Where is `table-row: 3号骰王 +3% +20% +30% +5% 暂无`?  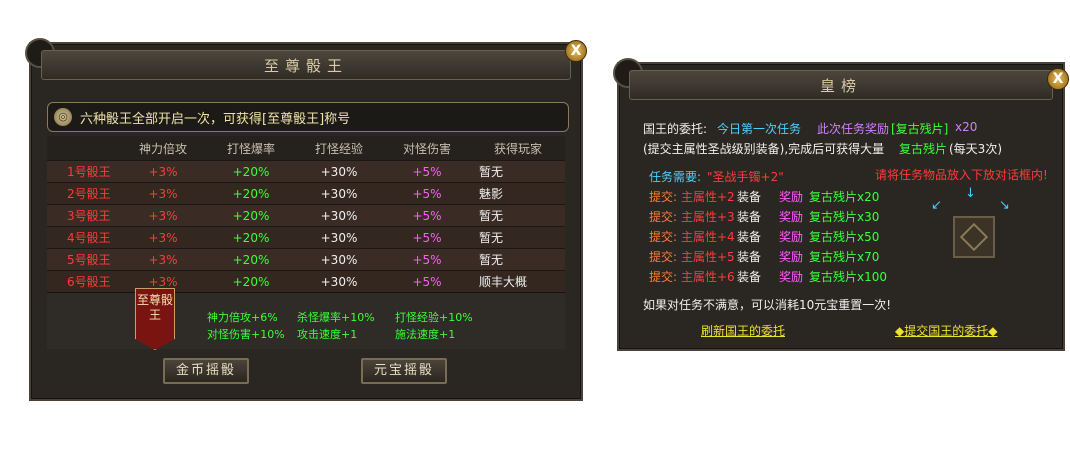
table-row: 3号骰王 +3% +20% +30% +5% 暂无 is located at coordinates (306, 215).